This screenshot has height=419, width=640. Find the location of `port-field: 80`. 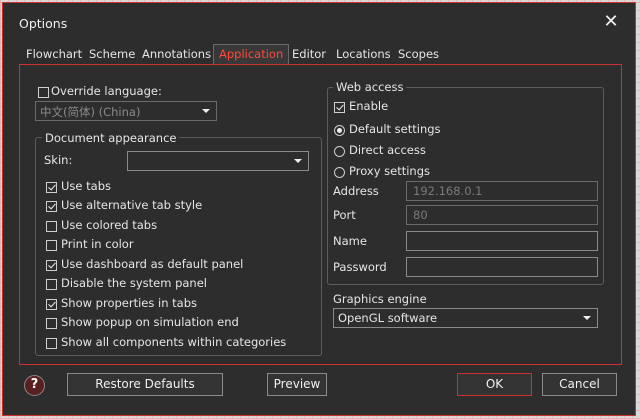

port-field: 80 is located at coordinates (502, 215).